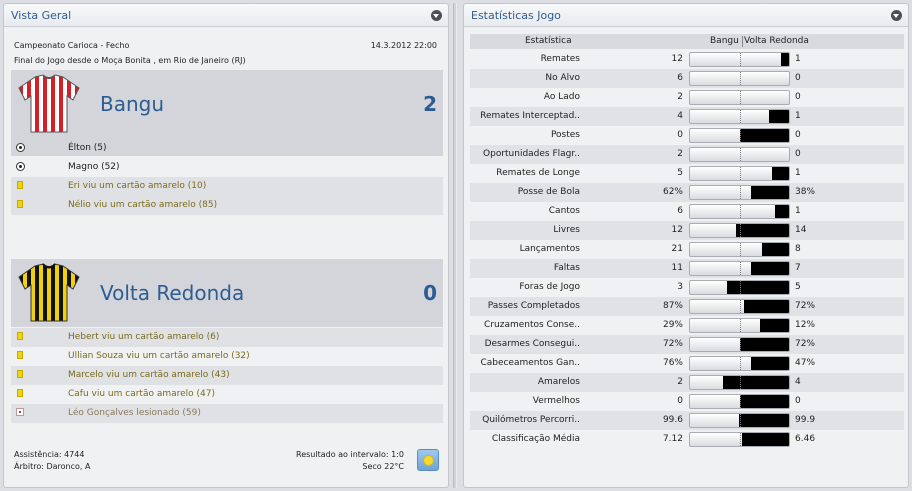 Image resolution: width=912 pixels, height=491 pixels. I want to click on stat-home-value: 2, so click(680, 154).